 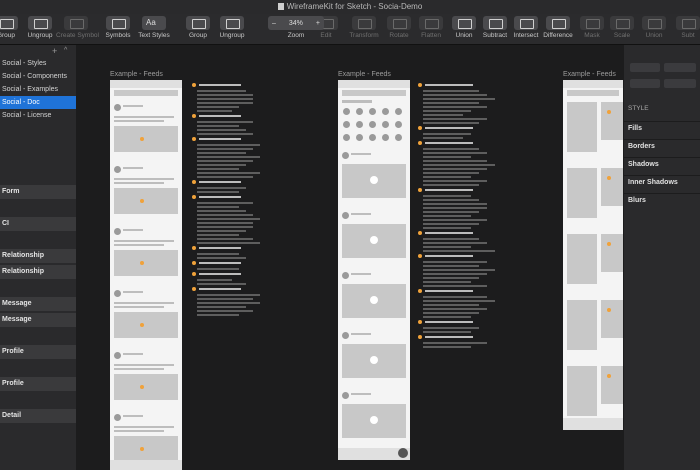 I want to click on style-section-inner-shadows: Inner Shadows, so click(x=653, y=182).